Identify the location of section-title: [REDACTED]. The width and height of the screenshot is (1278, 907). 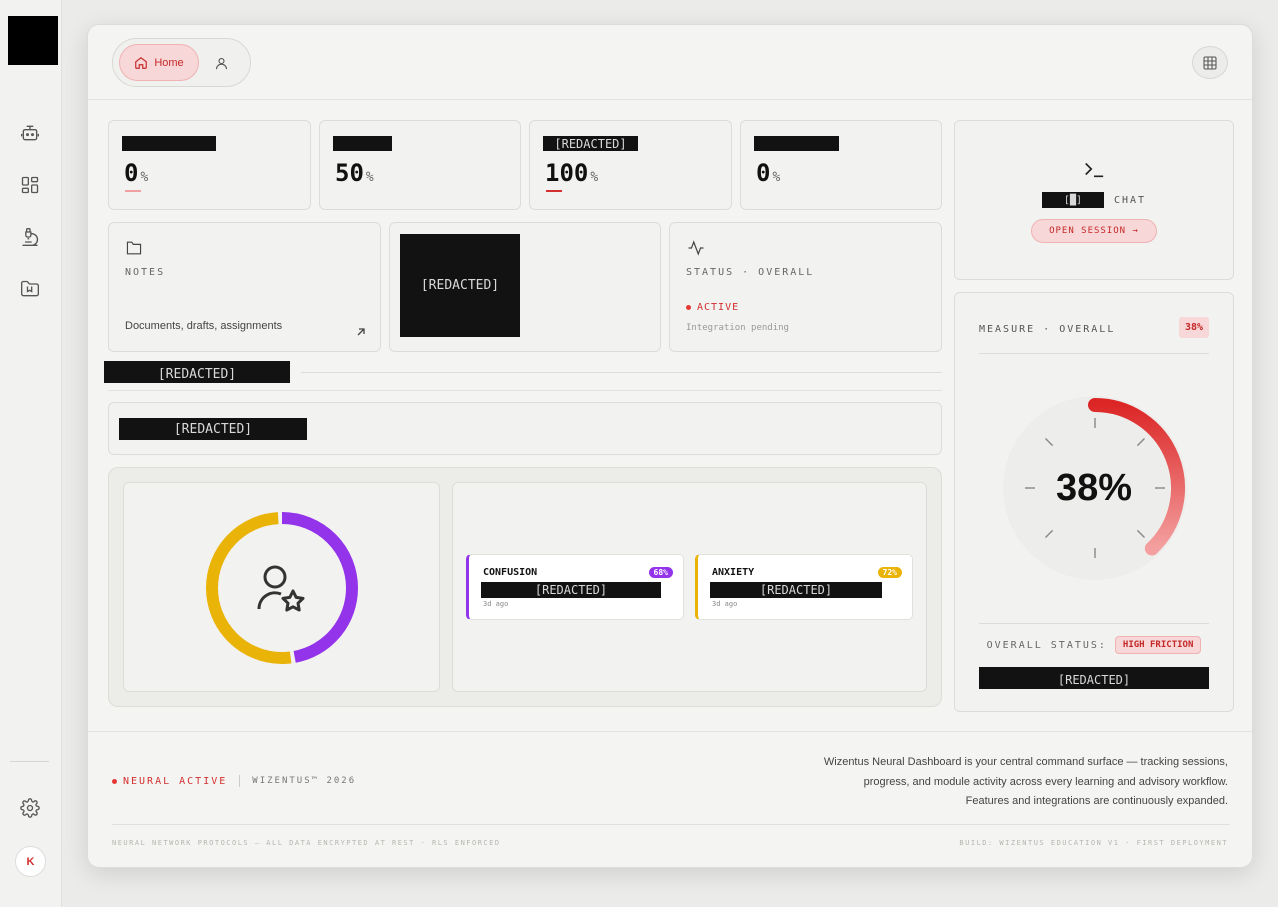
(197, 372).